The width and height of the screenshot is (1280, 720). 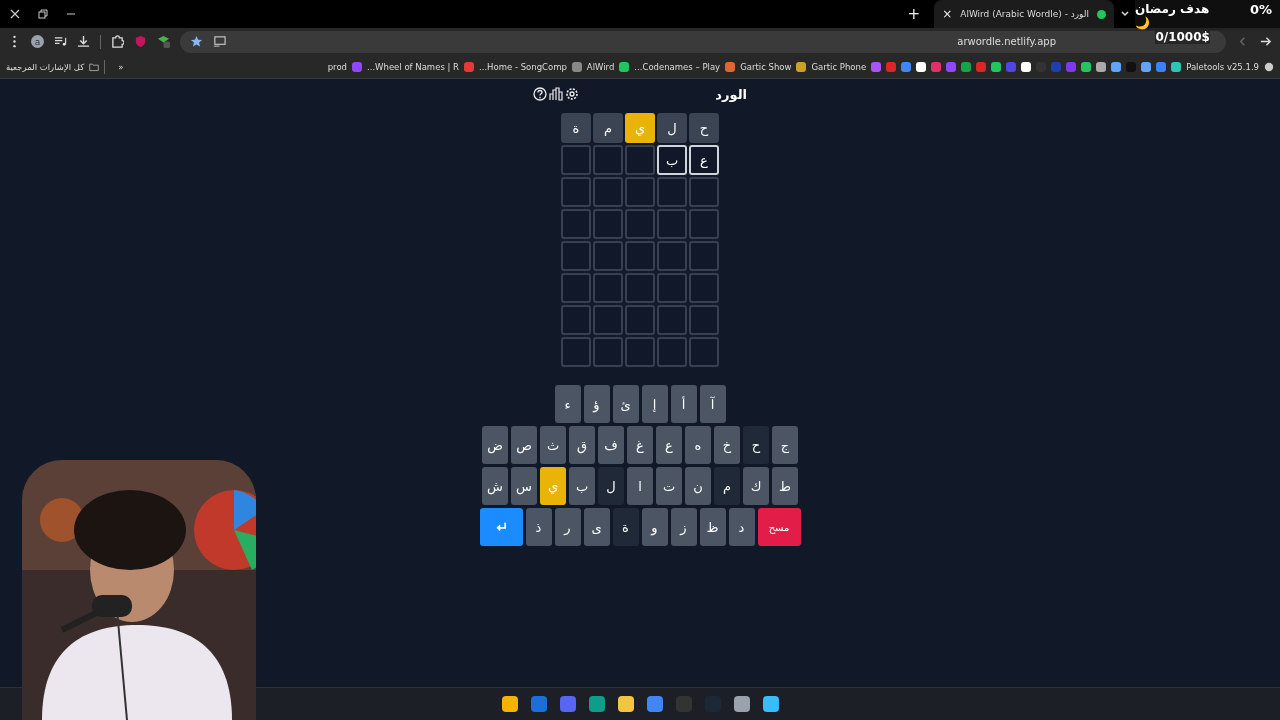 What do you see at coordinates (704, 128) in the screenshot?
I see `letter-tile: ح` at bounding box center [704, 128].